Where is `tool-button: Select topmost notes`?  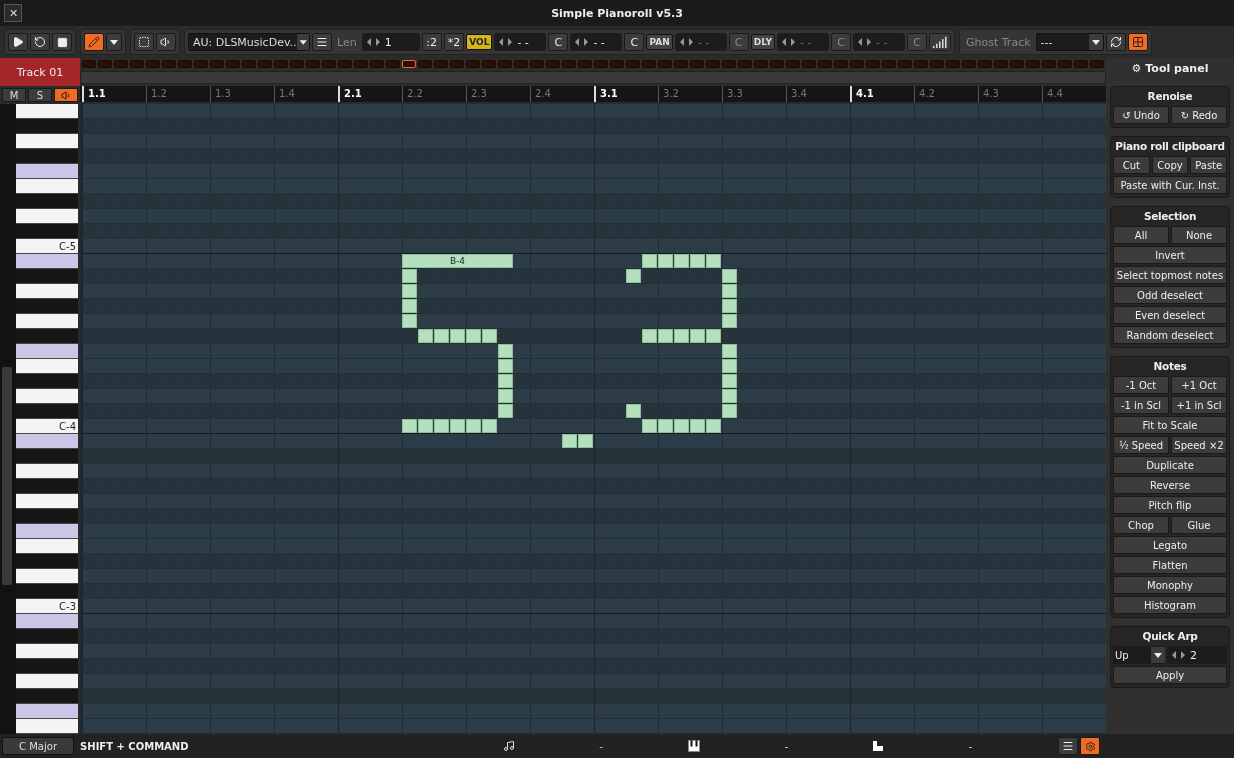 tool-button: Select topmost notes is located at coordinates (1170, 275).